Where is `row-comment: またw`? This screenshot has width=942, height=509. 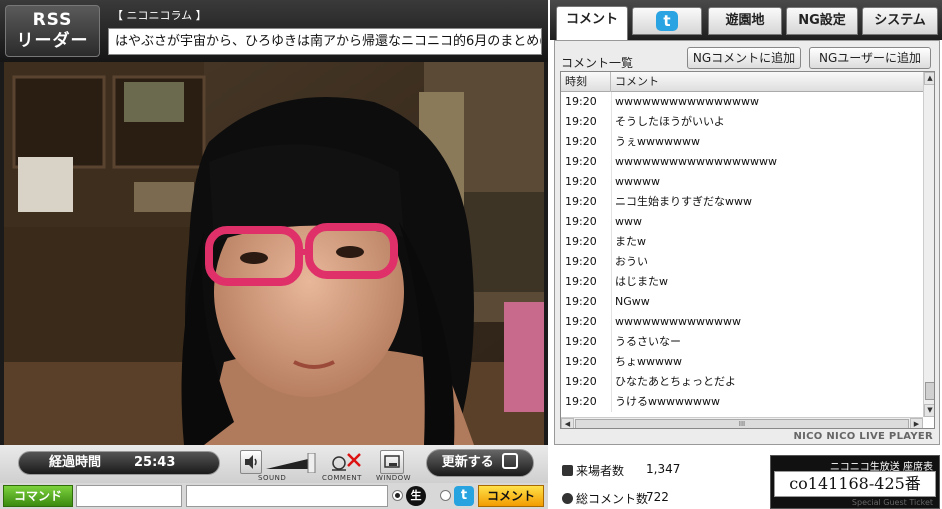 row-comment: またw is located at coordinates (630, 241).